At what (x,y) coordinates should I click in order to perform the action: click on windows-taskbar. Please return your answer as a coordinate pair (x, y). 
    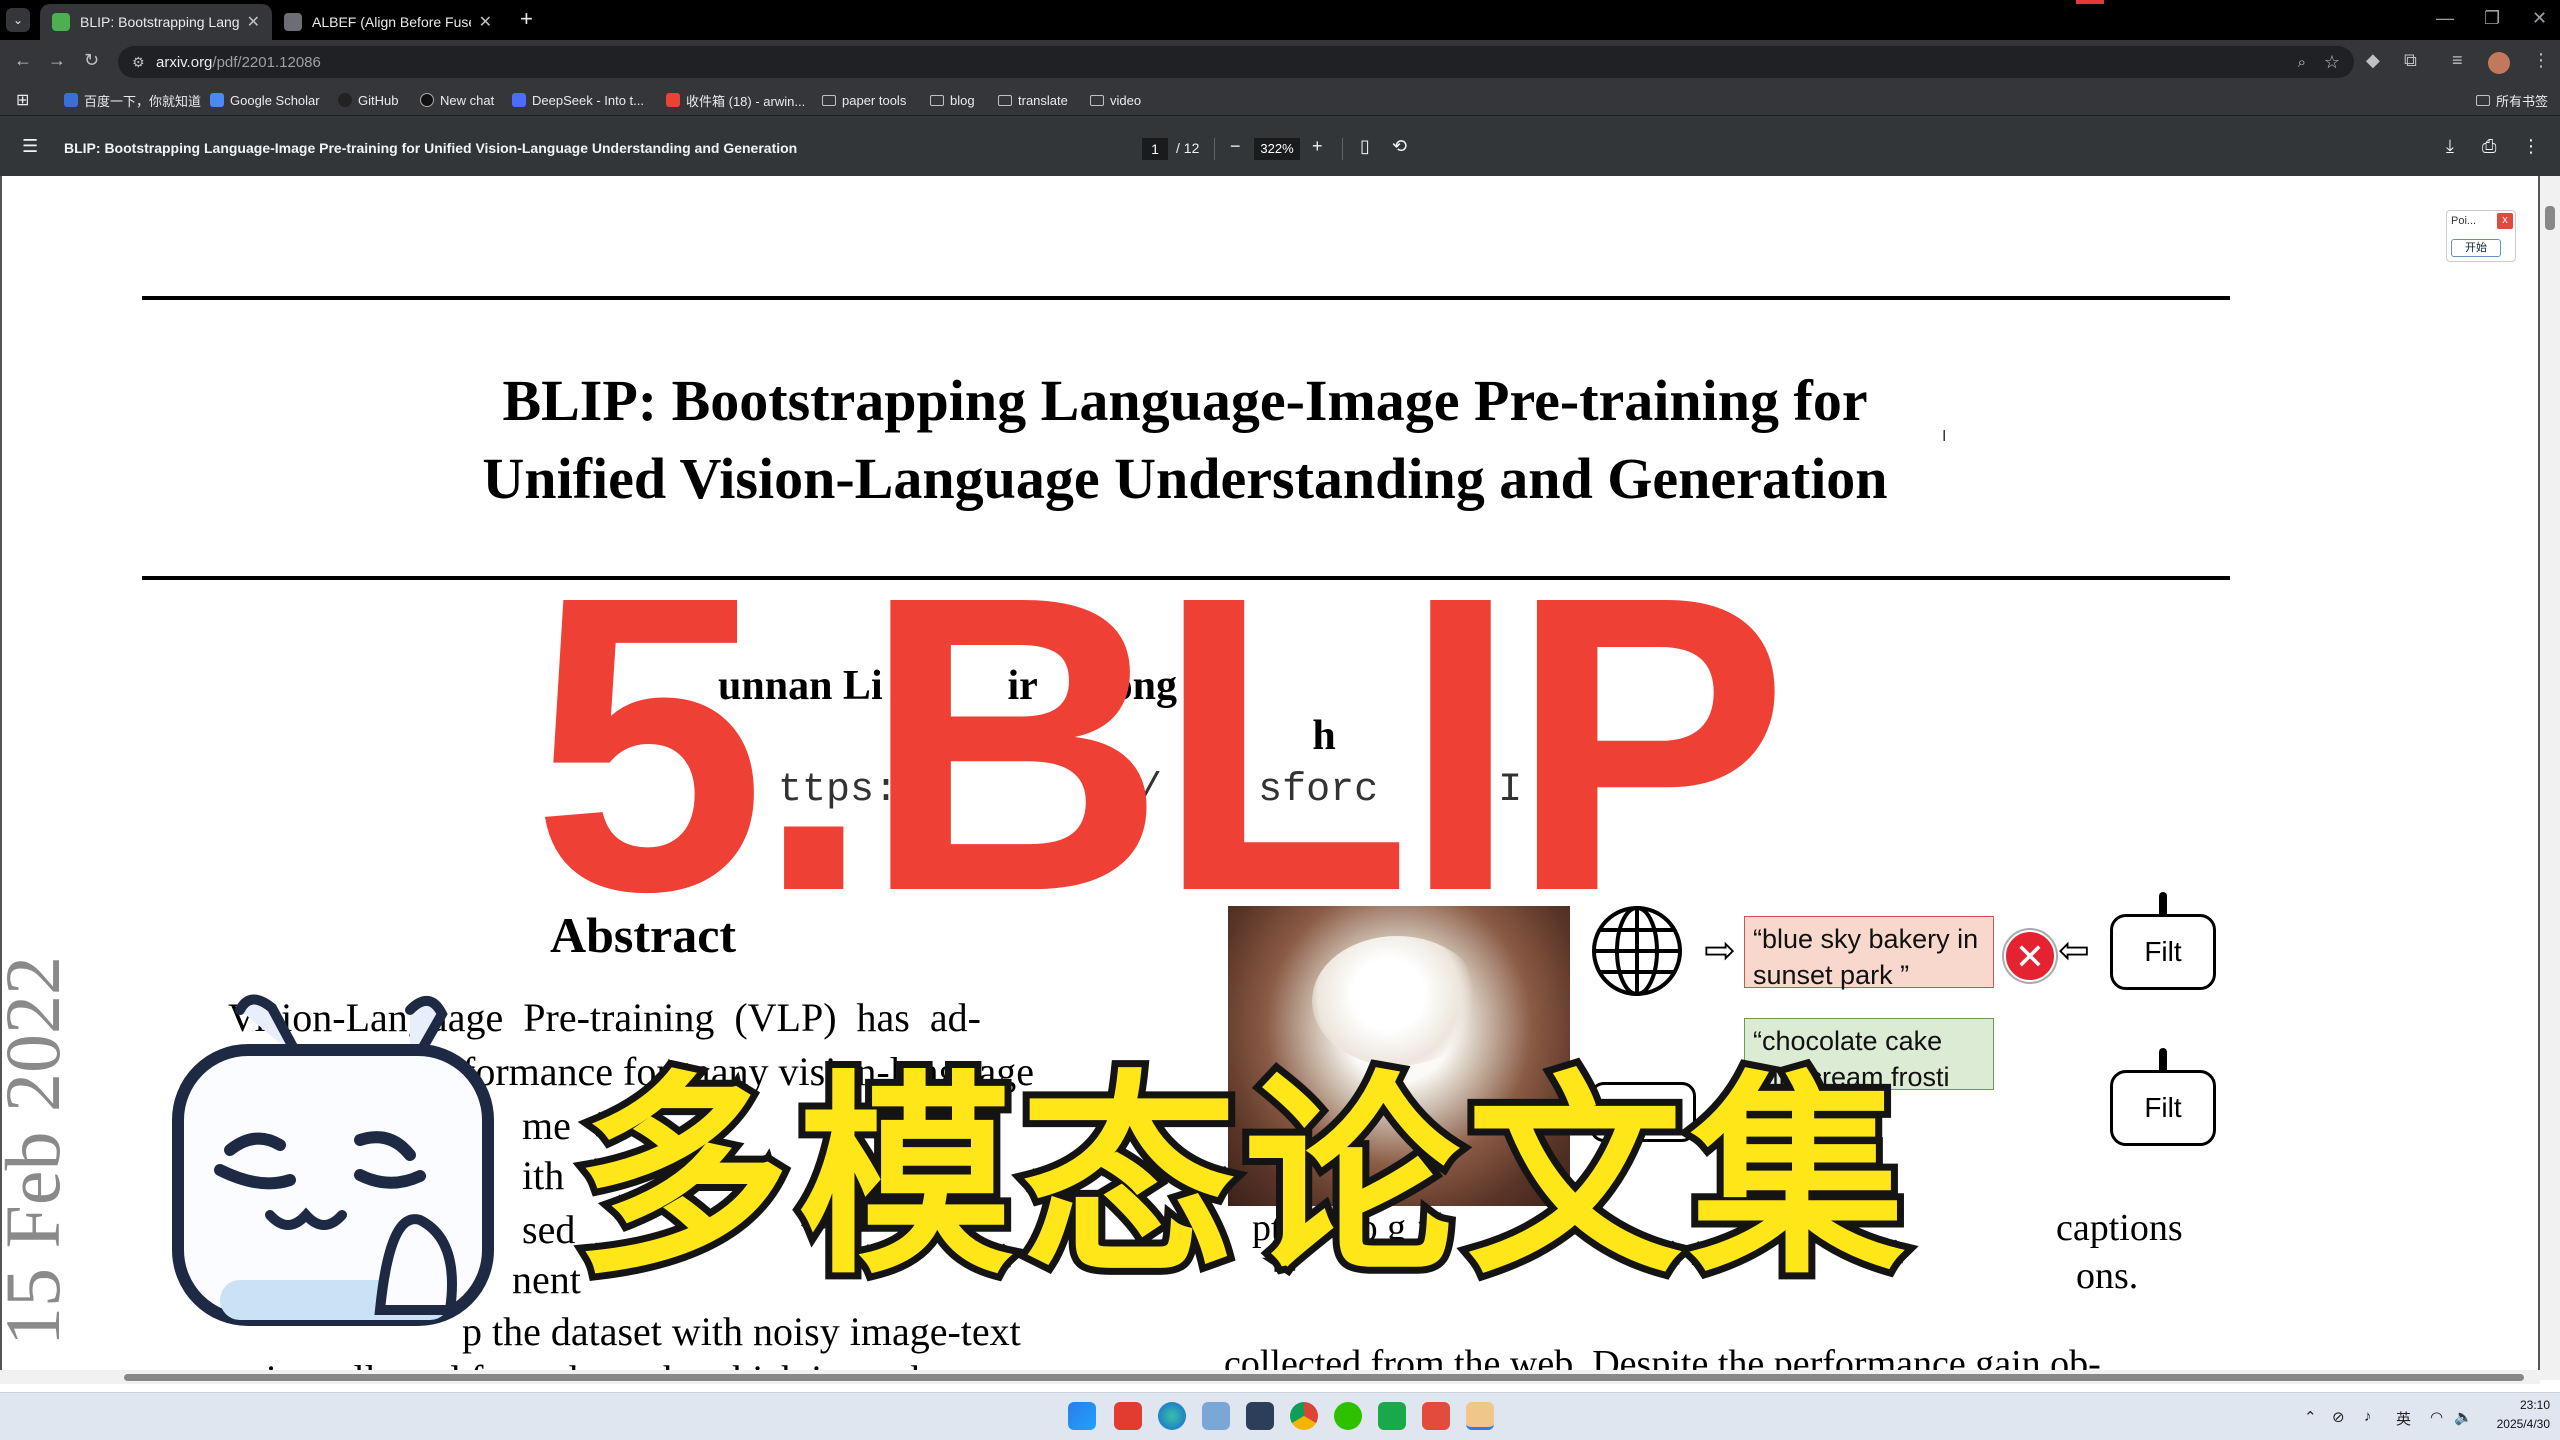
    Looking at the image, I should click on (1280, 1416).